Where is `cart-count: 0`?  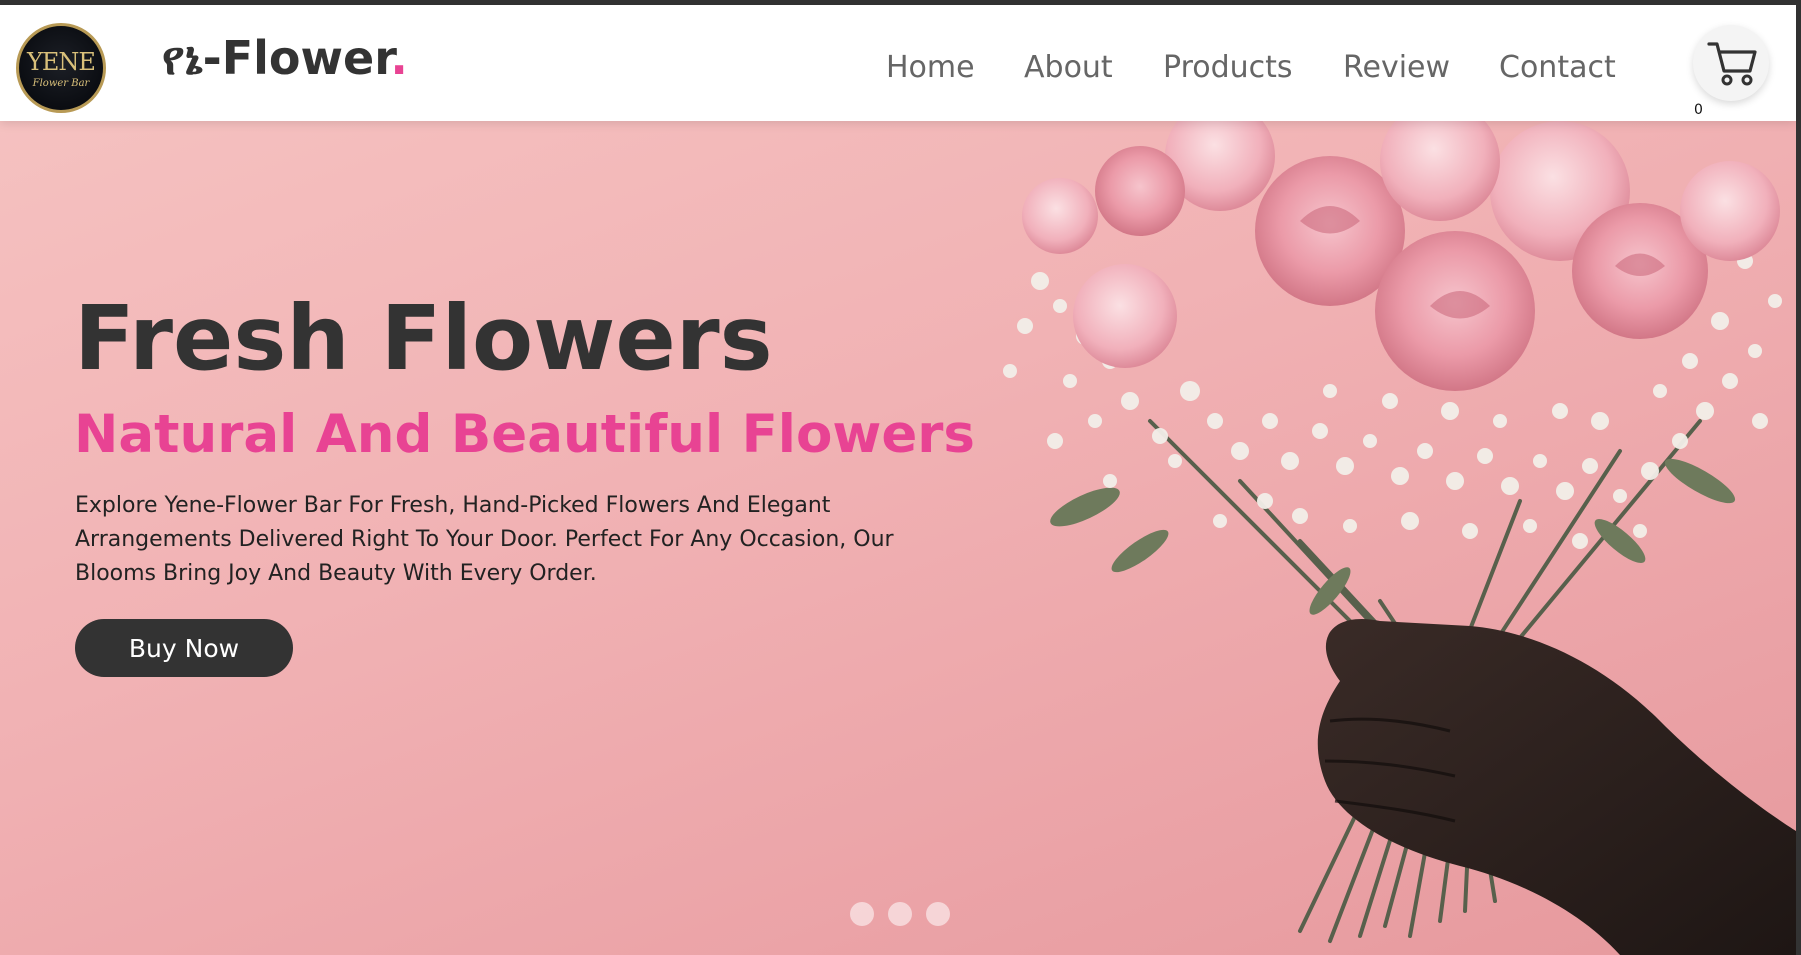
cart-count: 0 is located at coordinates (1698, 110).